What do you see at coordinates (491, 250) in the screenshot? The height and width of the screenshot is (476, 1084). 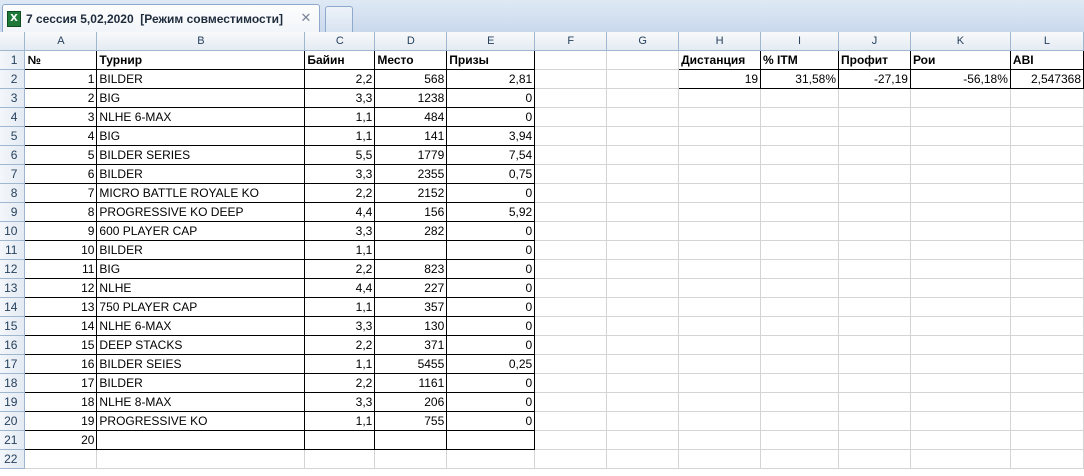 I see `cell-e11: 0` at bounding box center [491, 250].